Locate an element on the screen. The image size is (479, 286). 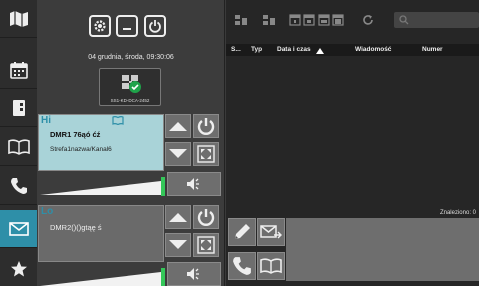
volume-slider-lo is located at coordinates (102, 274).